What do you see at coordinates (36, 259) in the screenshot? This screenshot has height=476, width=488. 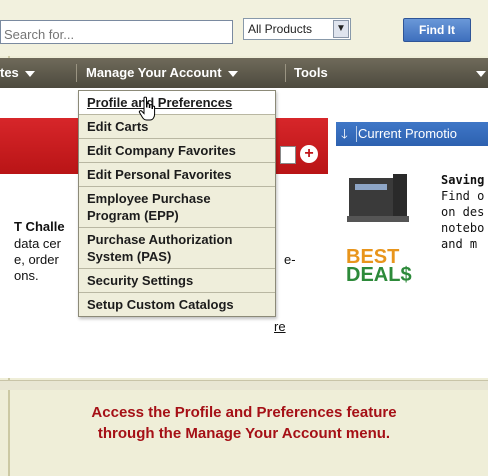 I see `content-text: e, order` at bounding box center [36, 259].